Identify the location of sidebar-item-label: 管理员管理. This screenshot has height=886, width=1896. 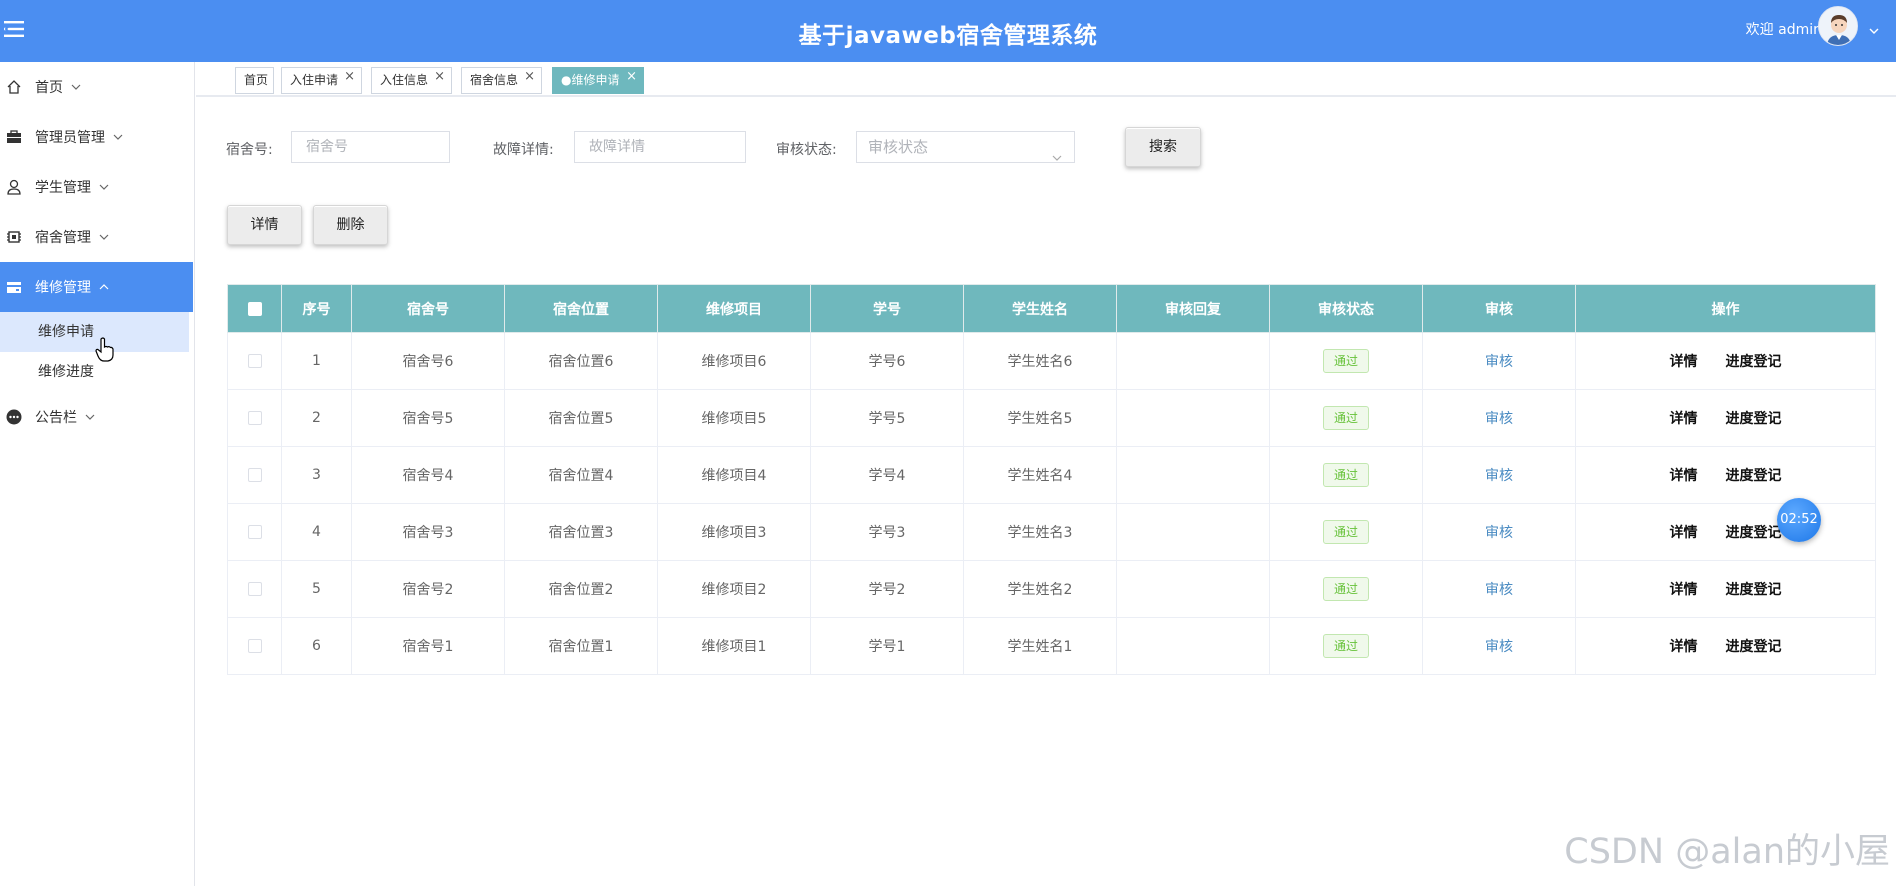
(70, 138).